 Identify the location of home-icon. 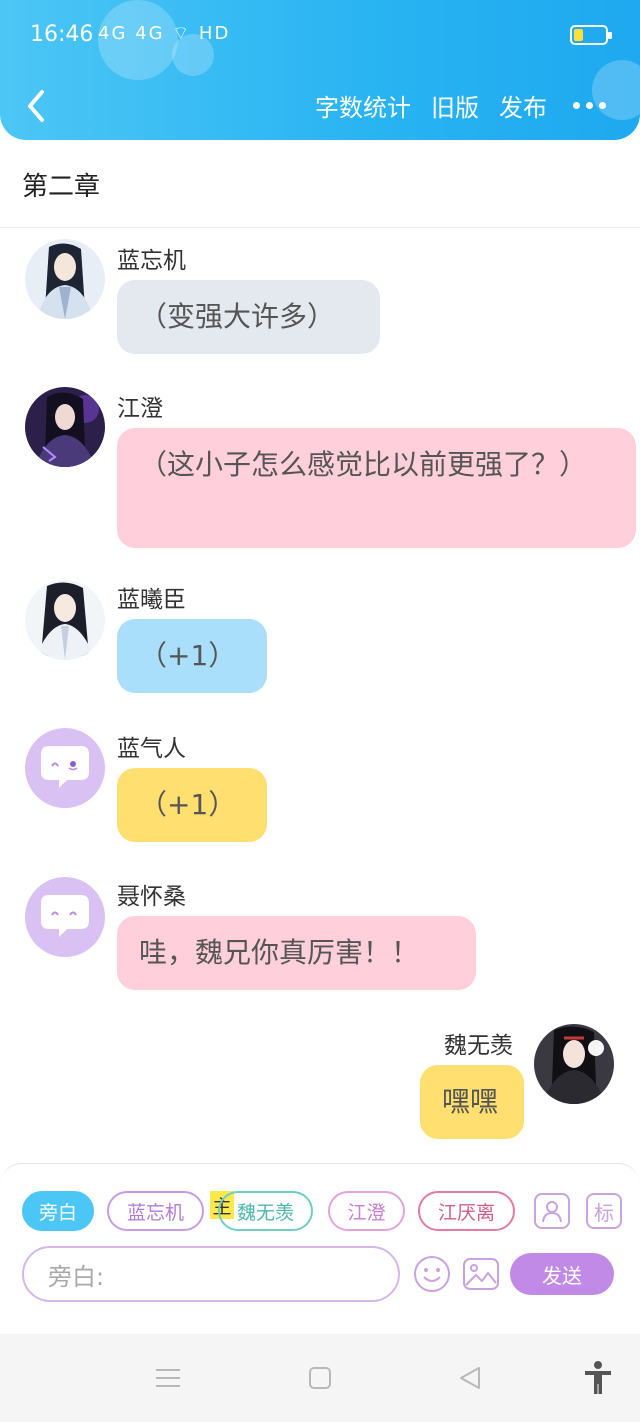
(320, 1378).